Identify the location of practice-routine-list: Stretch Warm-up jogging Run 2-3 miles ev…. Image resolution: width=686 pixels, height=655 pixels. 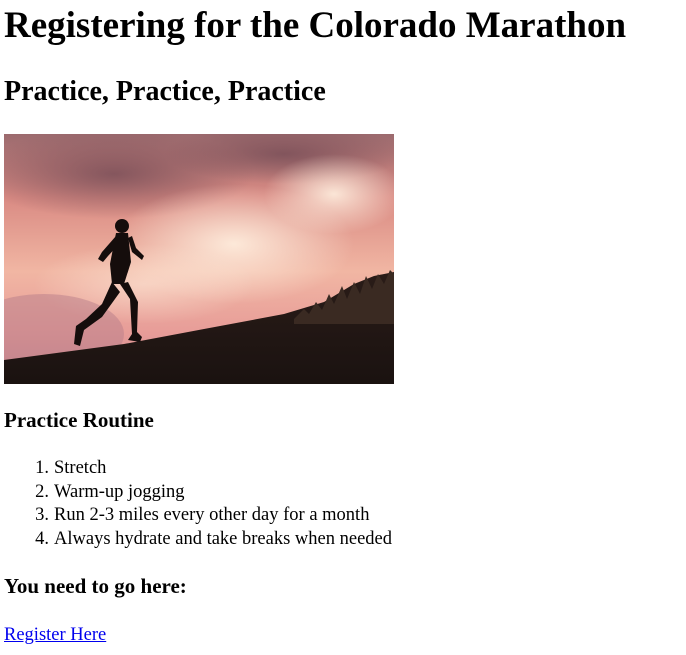
(198, 504).